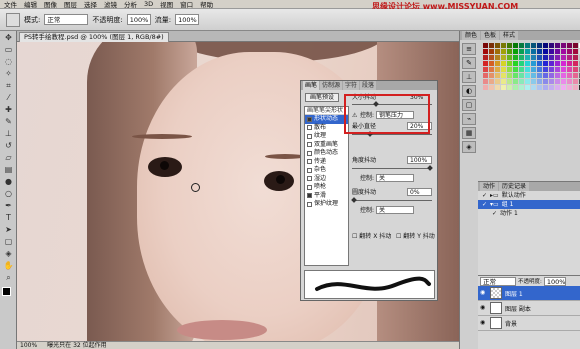 The height and width of the screenshot is (349, 580). Describe the element at coordinates (529, 195) in the screenshot. I see `action-set-row: ✓ ▸▭ 默认动作` at that location.